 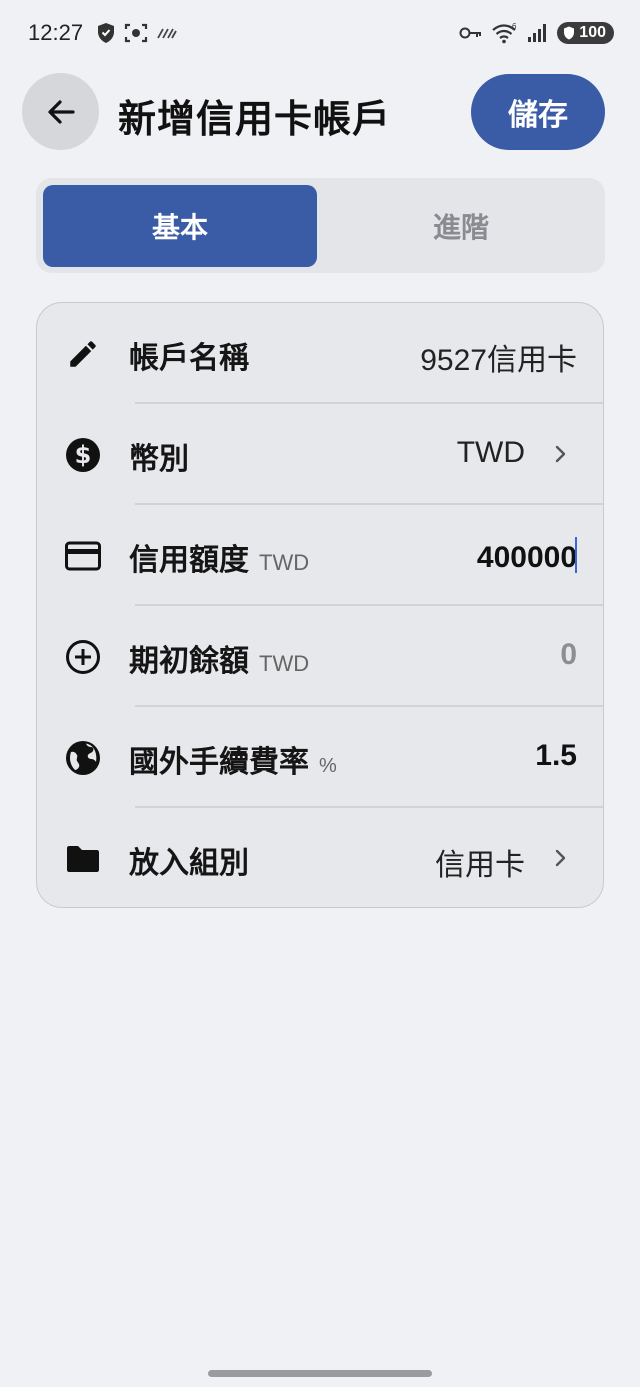 I want to click on status-left-icons, so click(x=137, y=33).